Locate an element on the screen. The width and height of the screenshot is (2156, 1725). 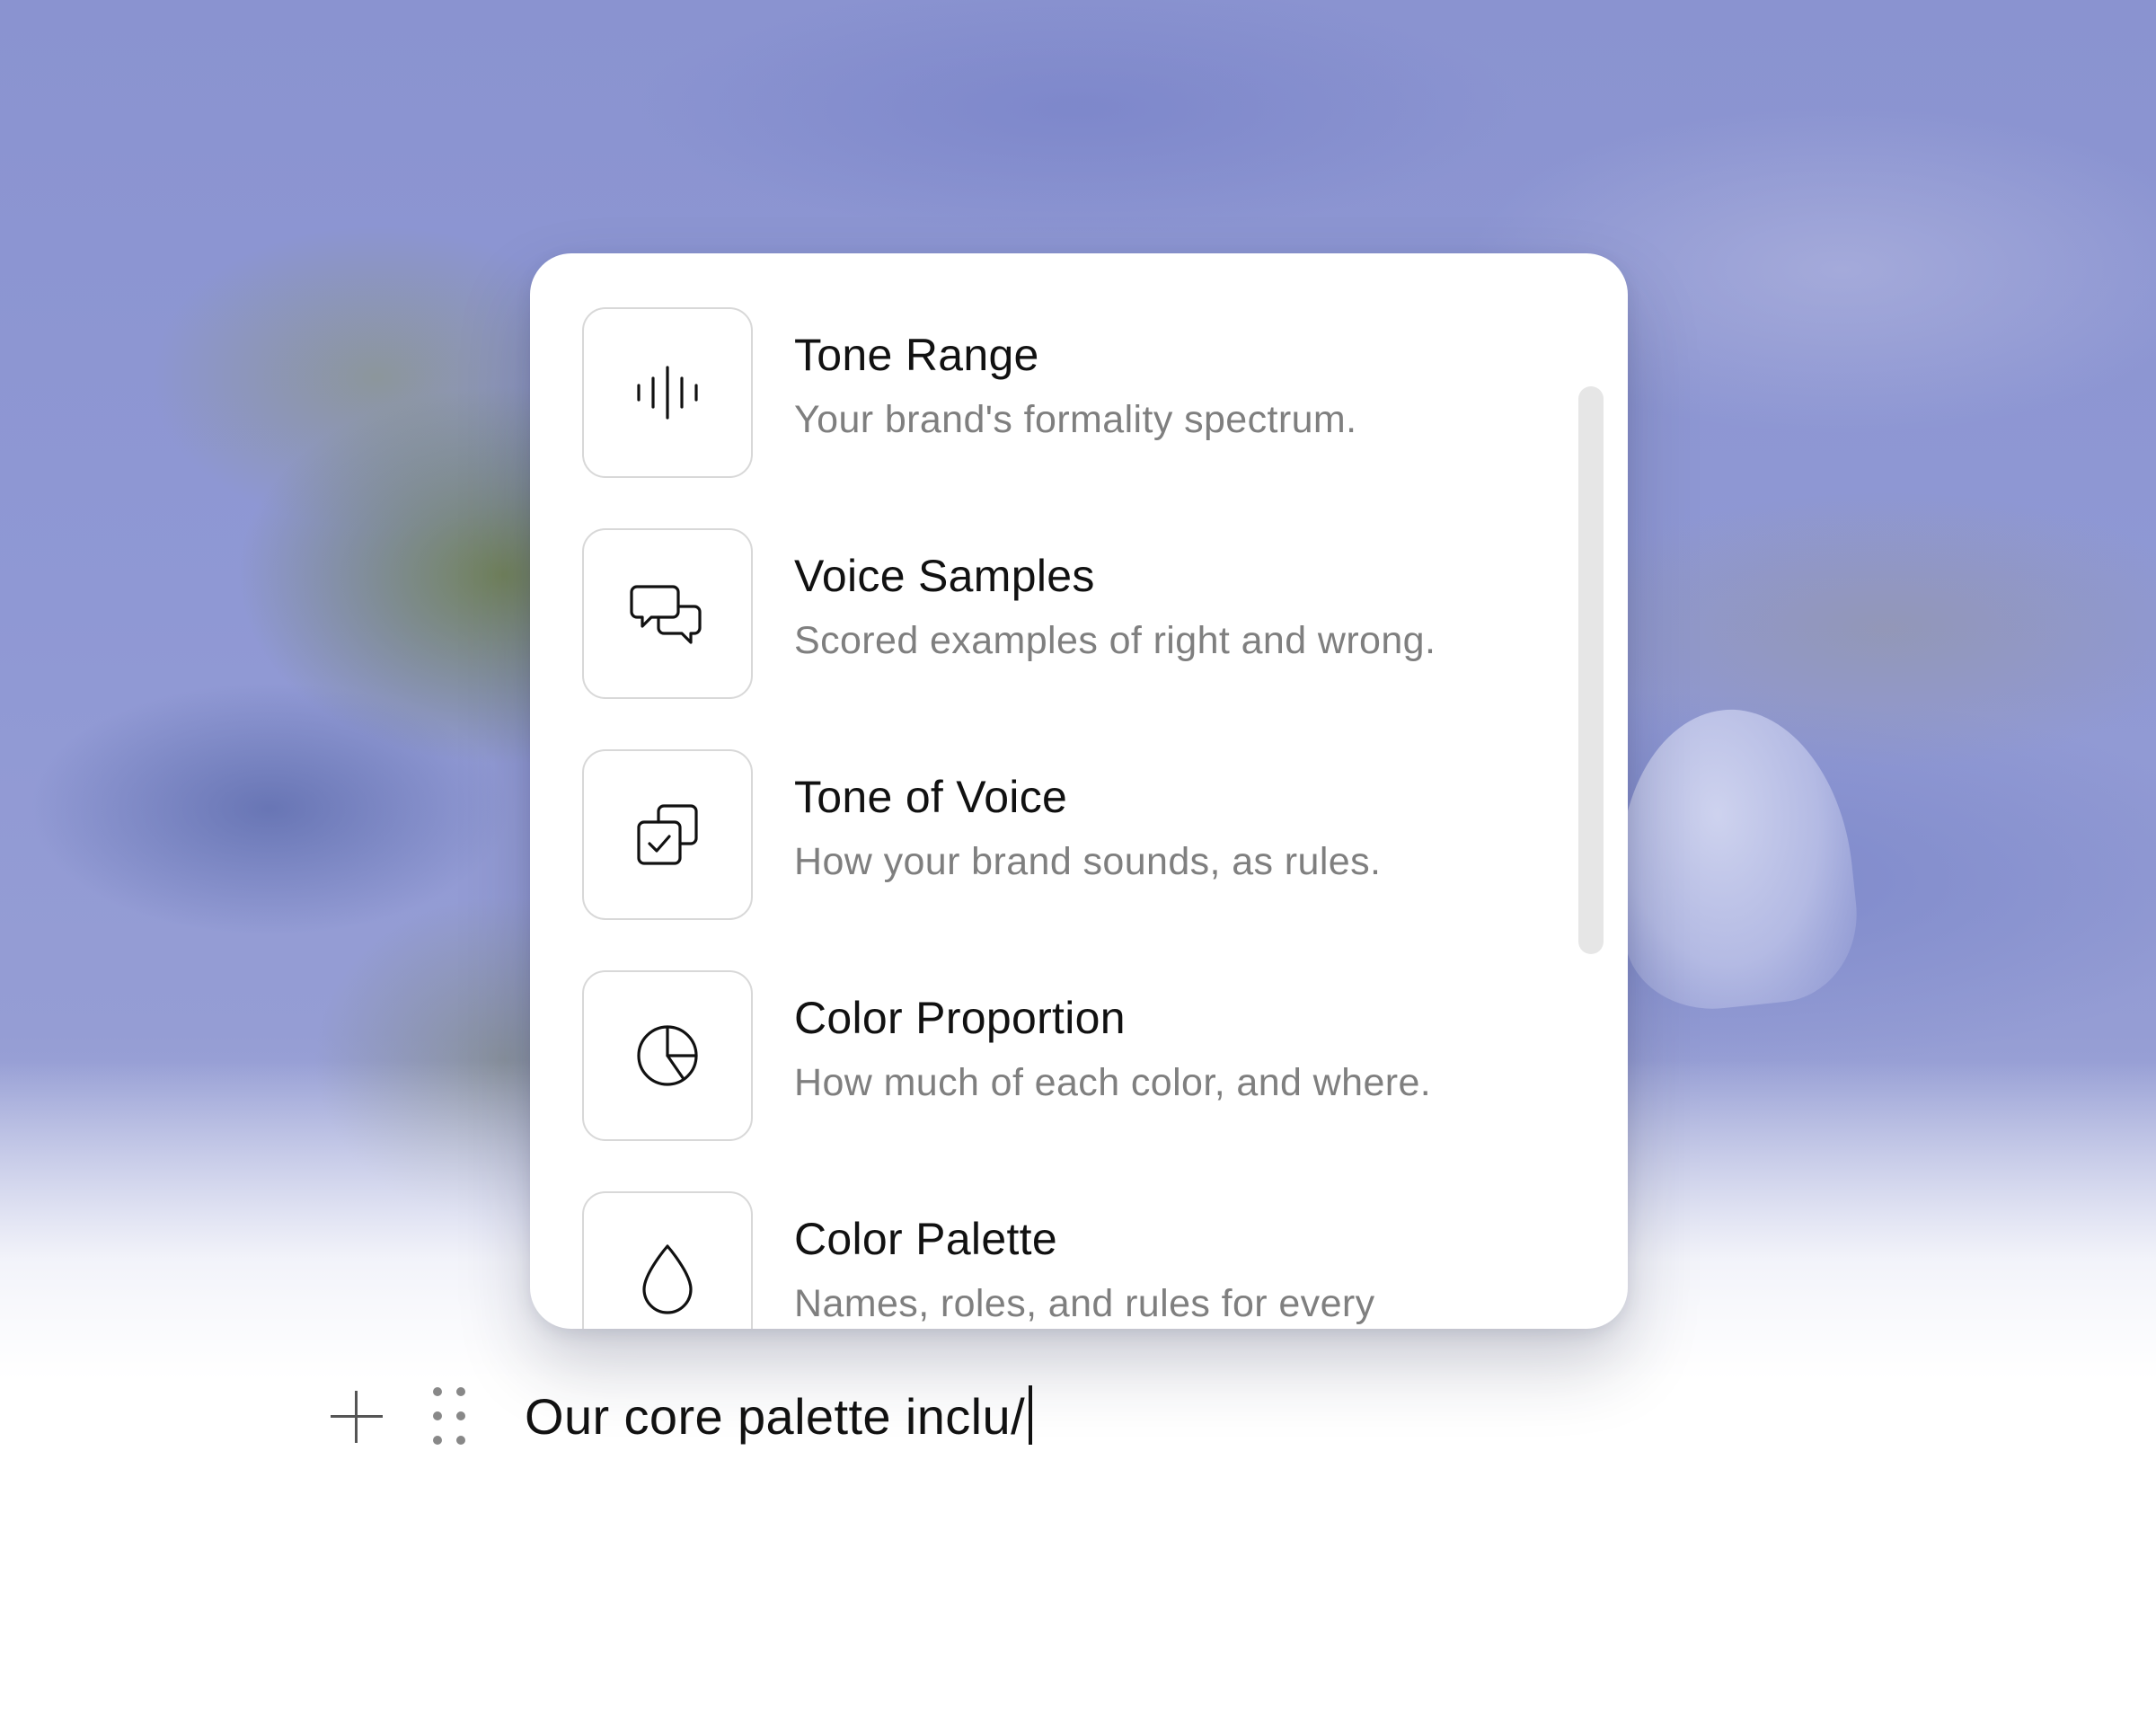
chat-bubbles-icon is located at coordinates (667, 613).